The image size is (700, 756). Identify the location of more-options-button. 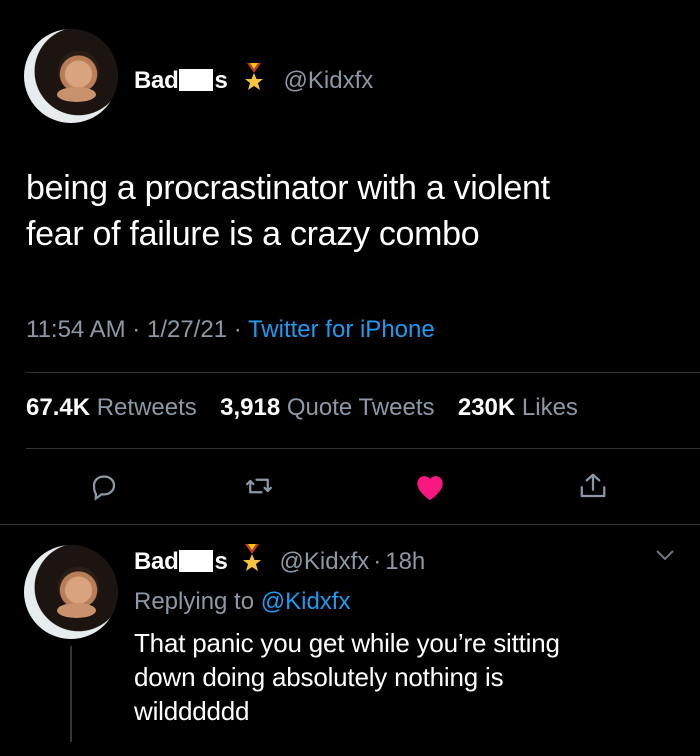
(665, 557).